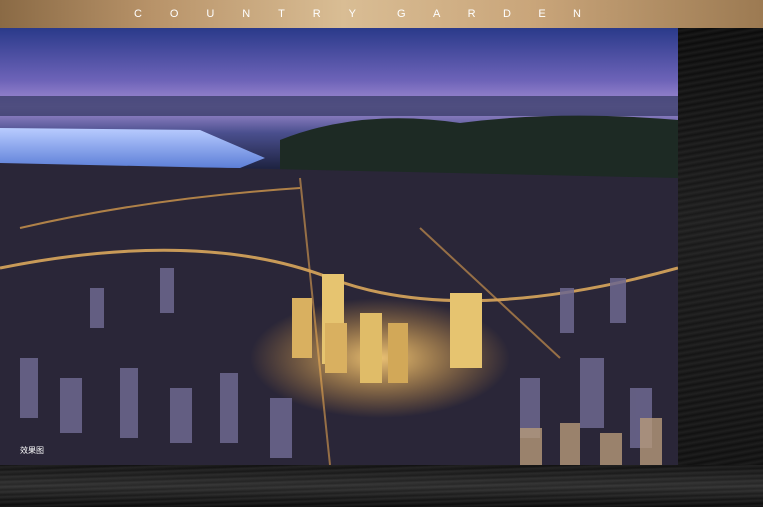  What do you see at coordinates (489, 14) in the screenshot?
I see `brand-word-garden: G A R D E N` at bounding box center [489, 14].